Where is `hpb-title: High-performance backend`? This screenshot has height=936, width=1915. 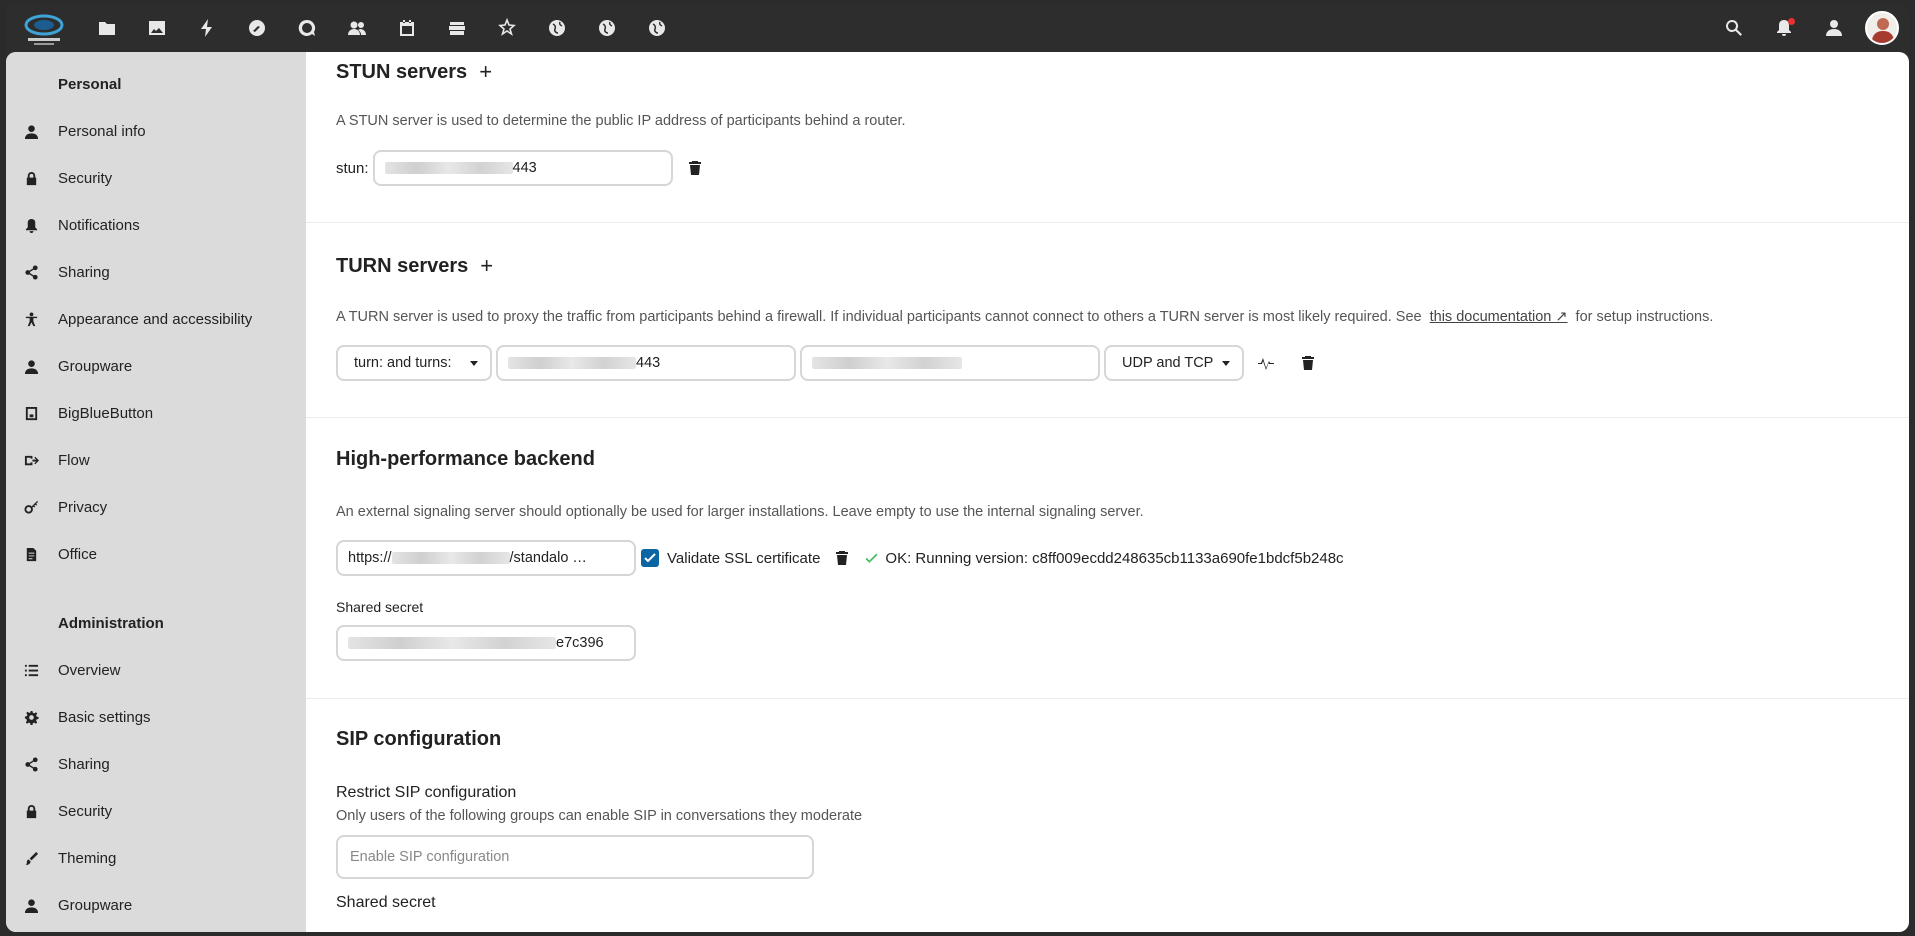 hpb-title: High-performance backend is located at coordinates (465, 459).